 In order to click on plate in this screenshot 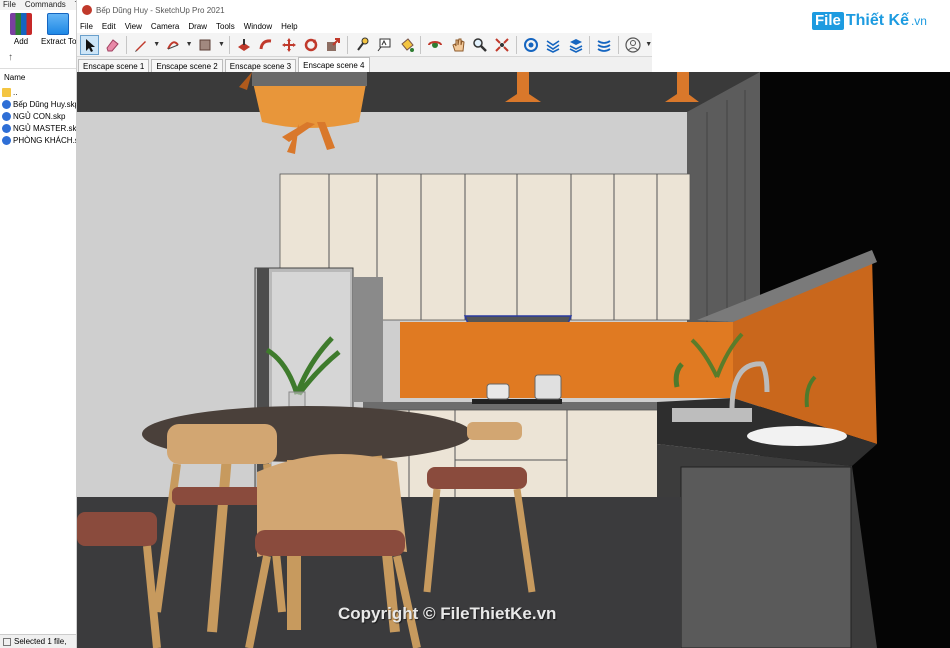, I will do `click(797, 436)`.